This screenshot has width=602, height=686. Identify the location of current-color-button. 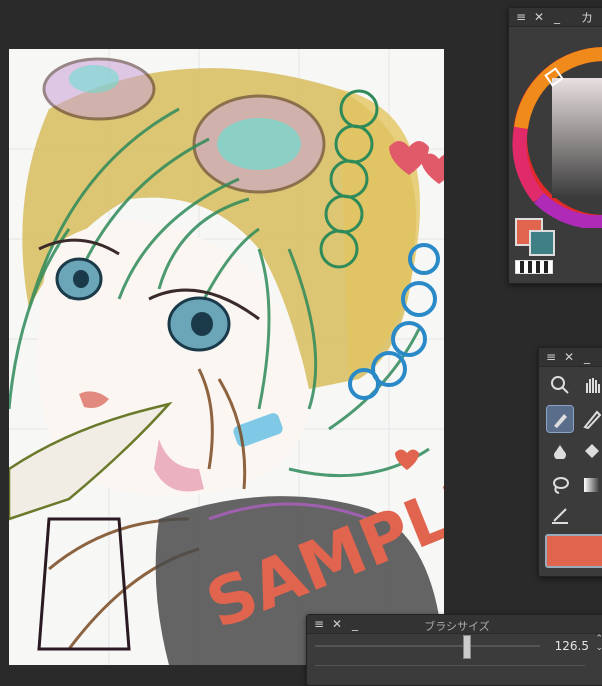
(573, 551).